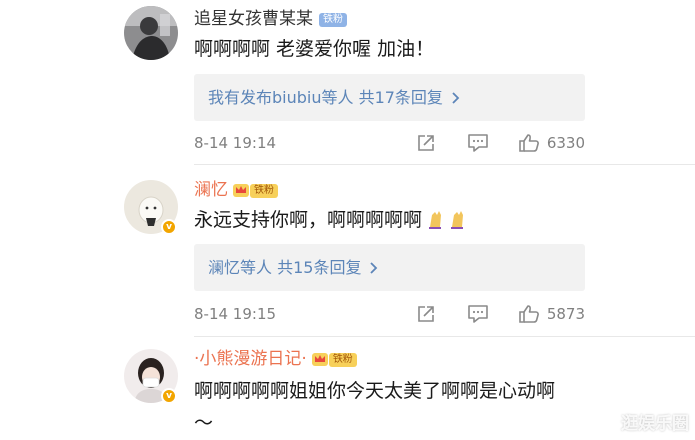  I want to click on username-text: 澜忆, so click(211, 190).